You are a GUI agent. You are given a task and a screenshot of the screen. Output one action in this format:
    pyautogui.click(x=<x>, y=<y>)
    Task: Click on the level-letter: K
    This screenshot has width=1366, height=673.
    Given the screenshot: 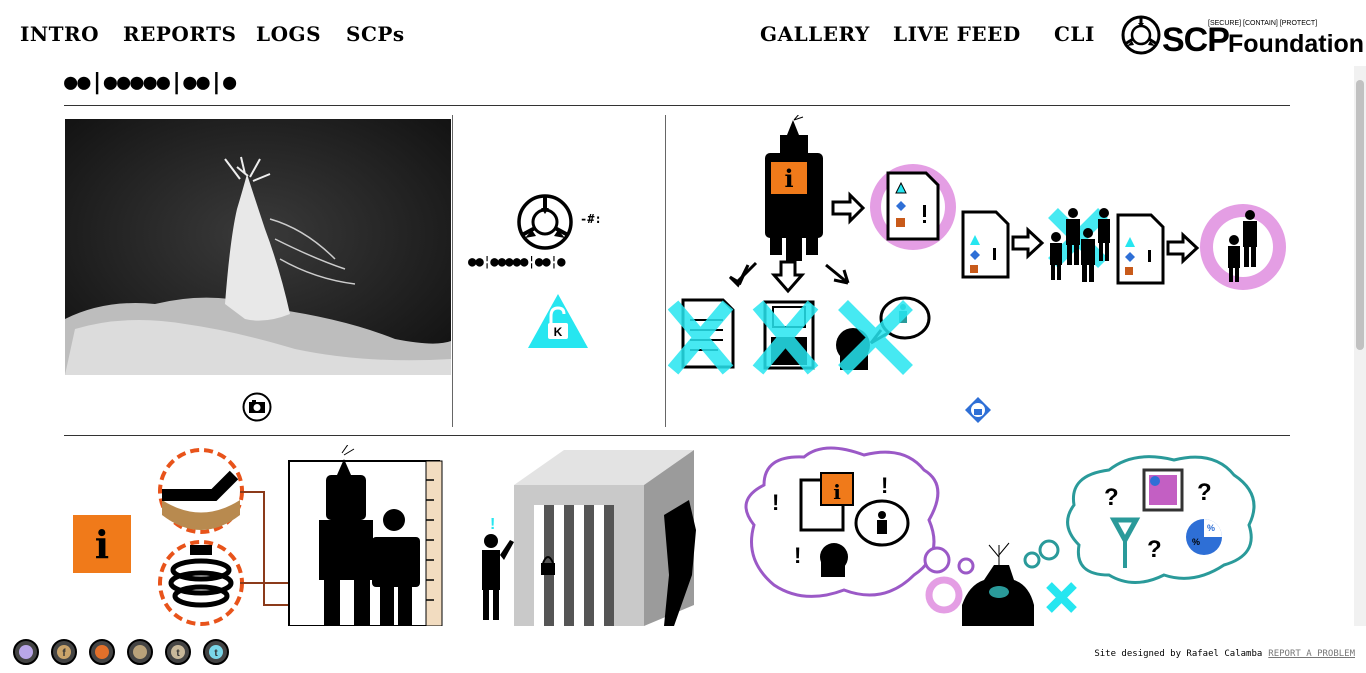 What is the action you would take?
    pyautogui.click(x=558, y=332)
    